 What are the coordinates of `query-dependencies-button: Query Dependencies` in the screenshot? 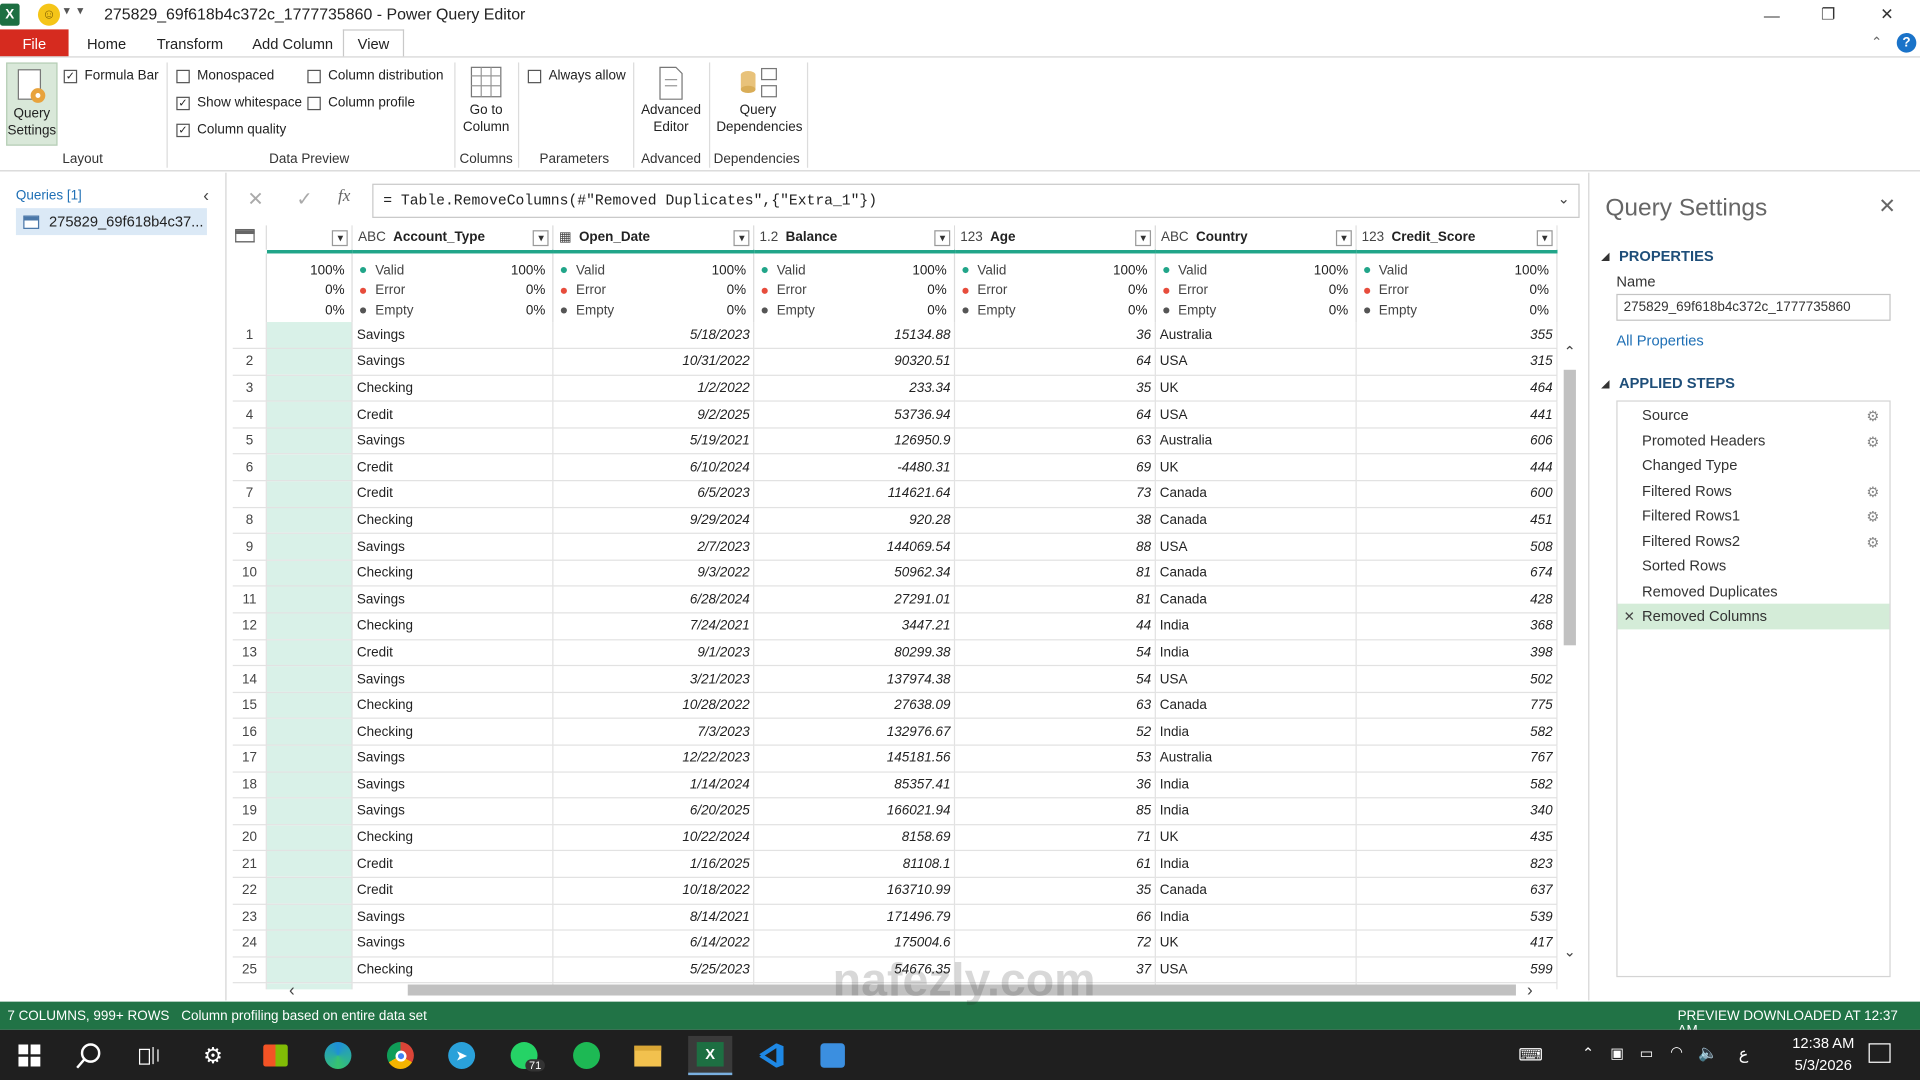 It's located at (759, 100).